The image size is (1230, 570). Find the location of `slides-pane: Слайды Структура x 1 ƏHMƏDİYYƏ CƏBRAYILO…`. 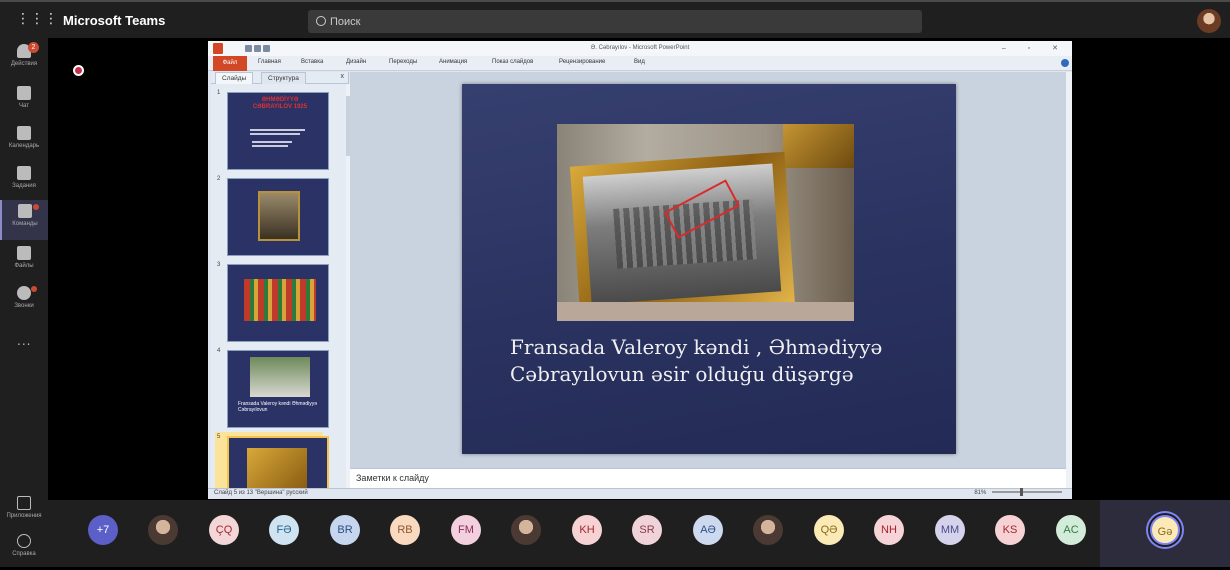

slides-pane: Слайды Структура x 1 ƏHMƏDİYYƏ CƏBRAYILO… is located at coordinates (281, 285).